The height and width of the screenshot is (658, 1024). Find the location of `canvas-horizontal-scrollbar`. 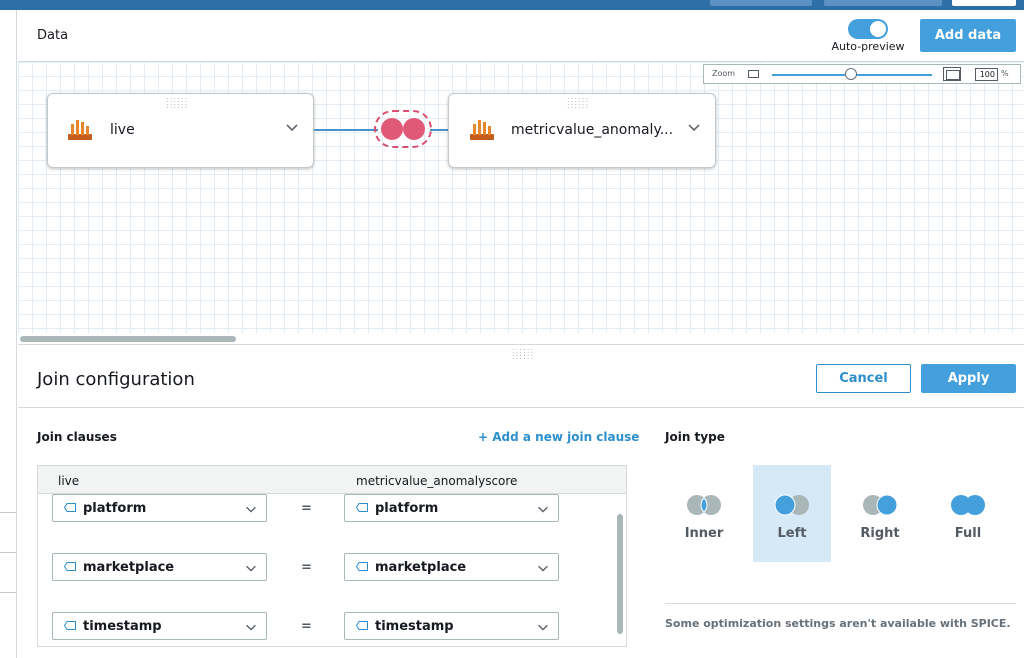

canvas-horizontal-scrollbar is located at coordinates (521, 339).